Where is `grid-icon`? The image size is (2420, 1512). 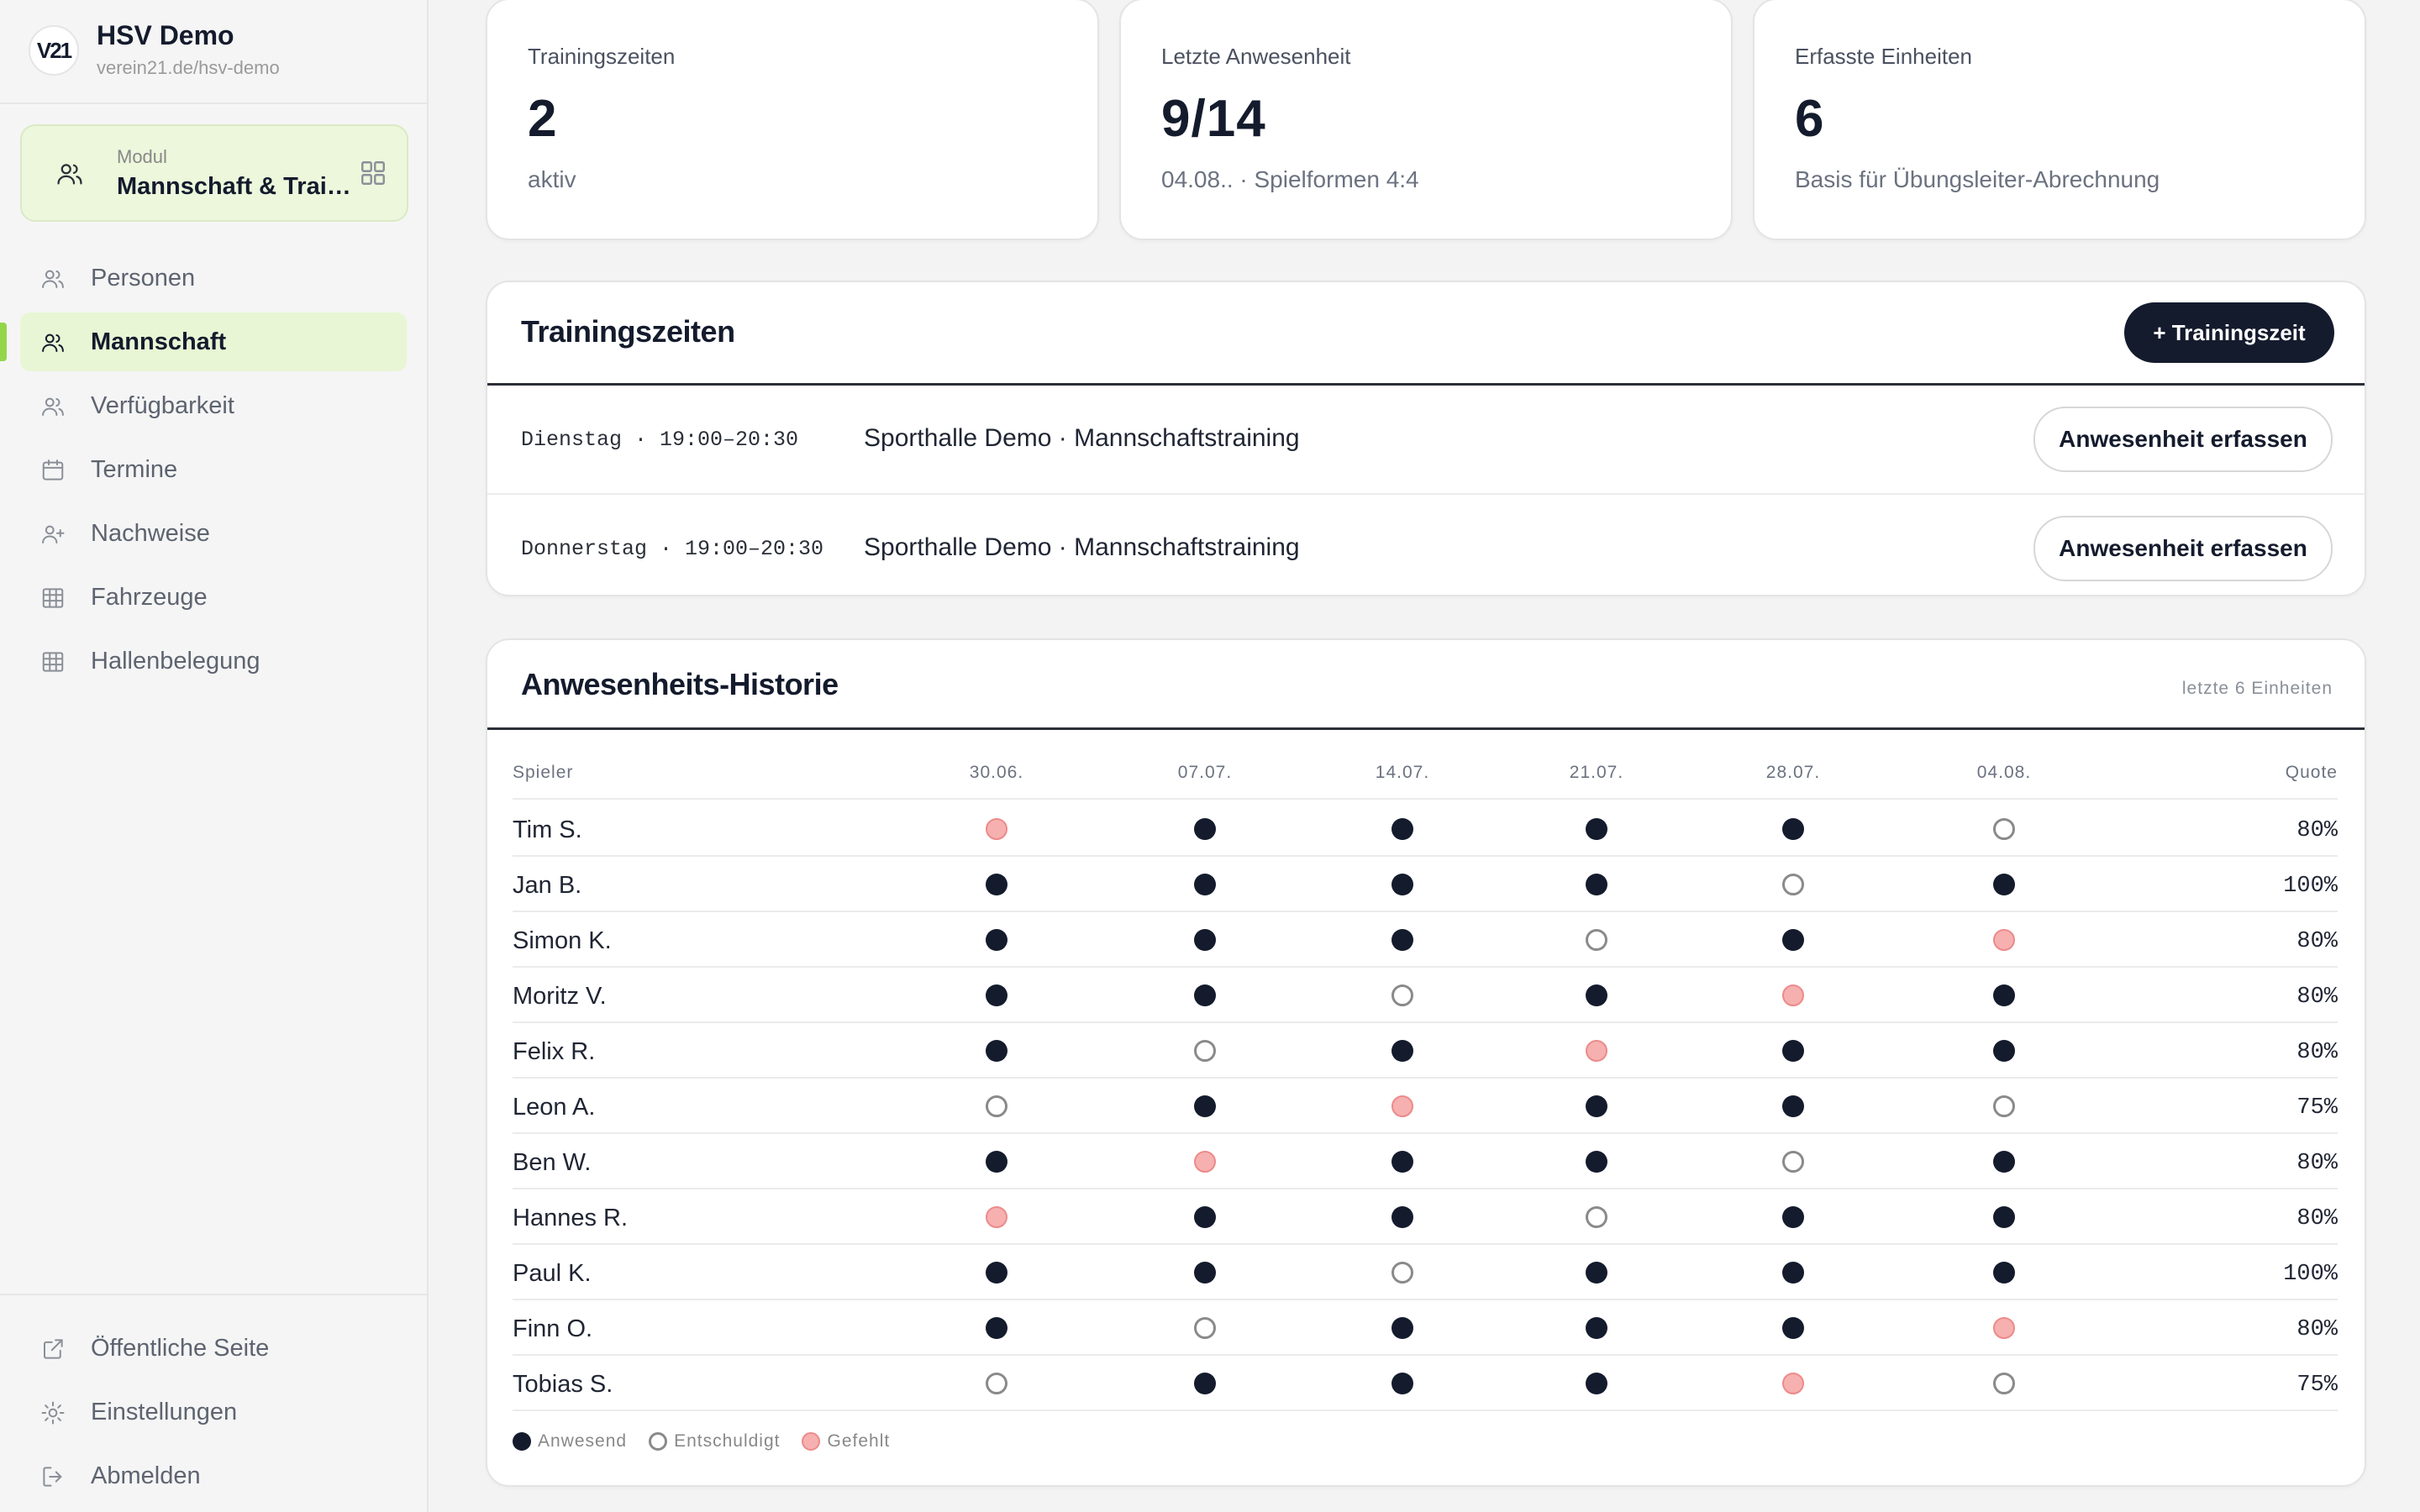
grid-icon is located at coordinates (373, 175).